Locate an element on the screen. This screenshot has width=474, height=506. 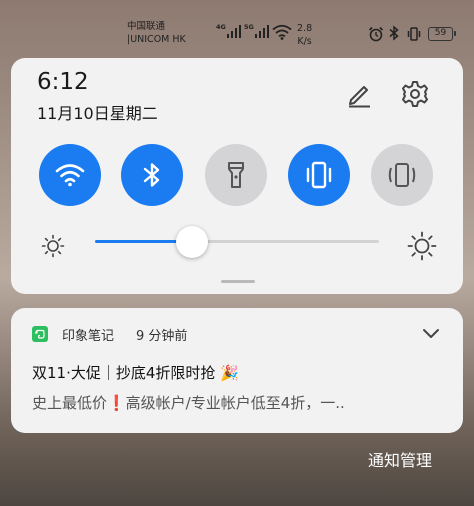
flashlight-toggle is located at coordinates (236, 175).